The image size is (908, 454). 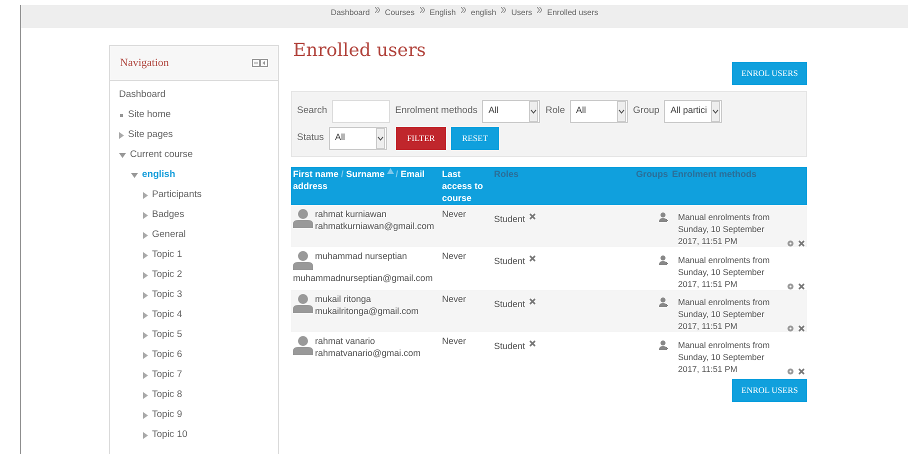 What do you see at coordinates (399, 13) in the screenshot?
I see `breadcrumb-link: Courses` at bounding box center [399, 13].